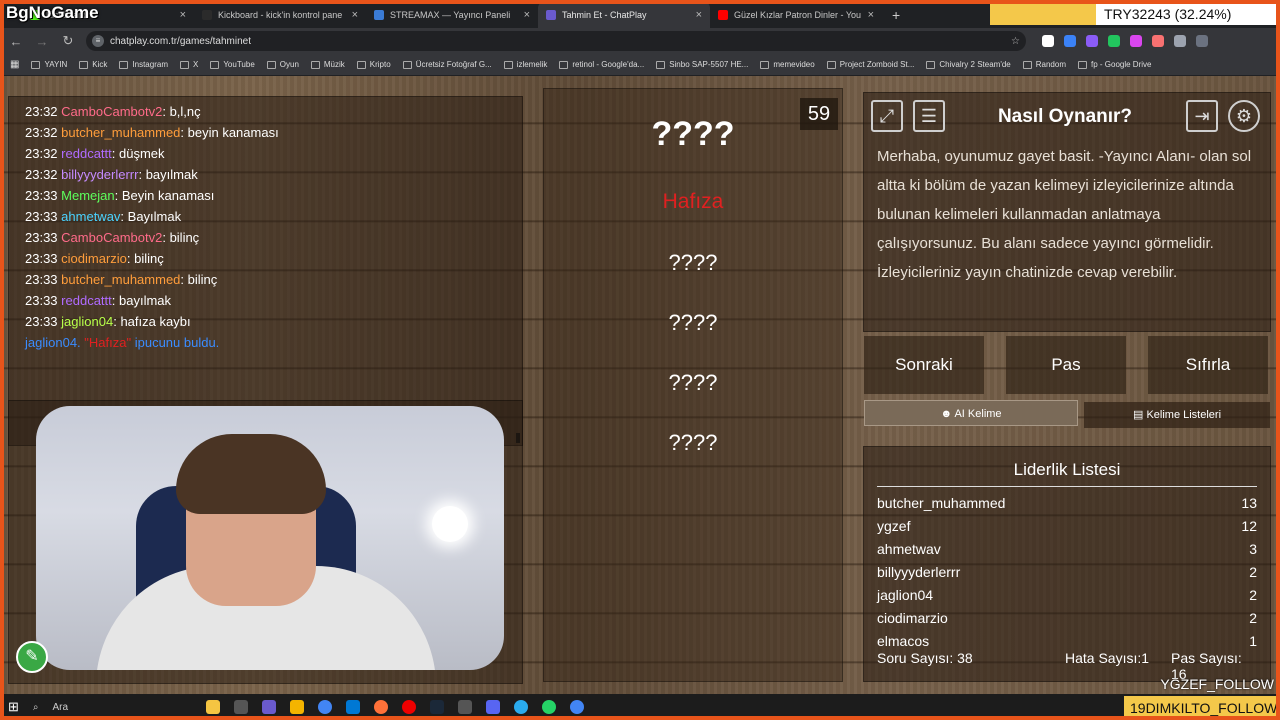 This screenshot has height=720, width=1280. I want to click on bookmark-item: YAYIN, so click(49, 64).